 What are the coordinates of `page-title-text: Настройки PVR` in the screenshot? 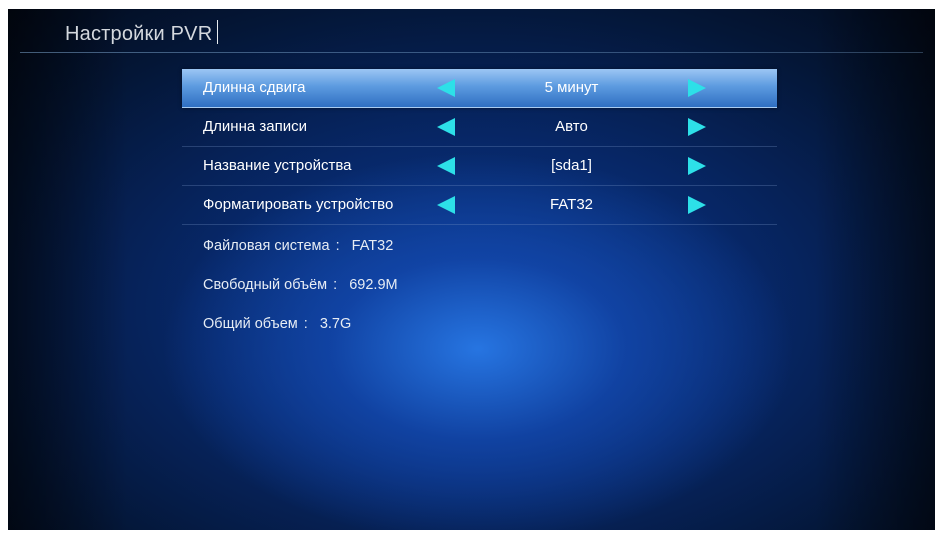 It's located at (139, 34).